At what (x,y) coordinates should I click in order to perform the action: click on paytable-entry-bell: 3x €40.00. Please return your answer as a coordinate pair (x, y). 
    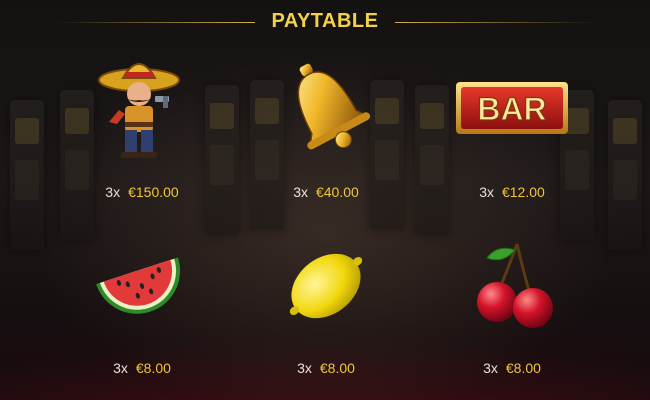
    Looking at the image, I should click on (326, 132).